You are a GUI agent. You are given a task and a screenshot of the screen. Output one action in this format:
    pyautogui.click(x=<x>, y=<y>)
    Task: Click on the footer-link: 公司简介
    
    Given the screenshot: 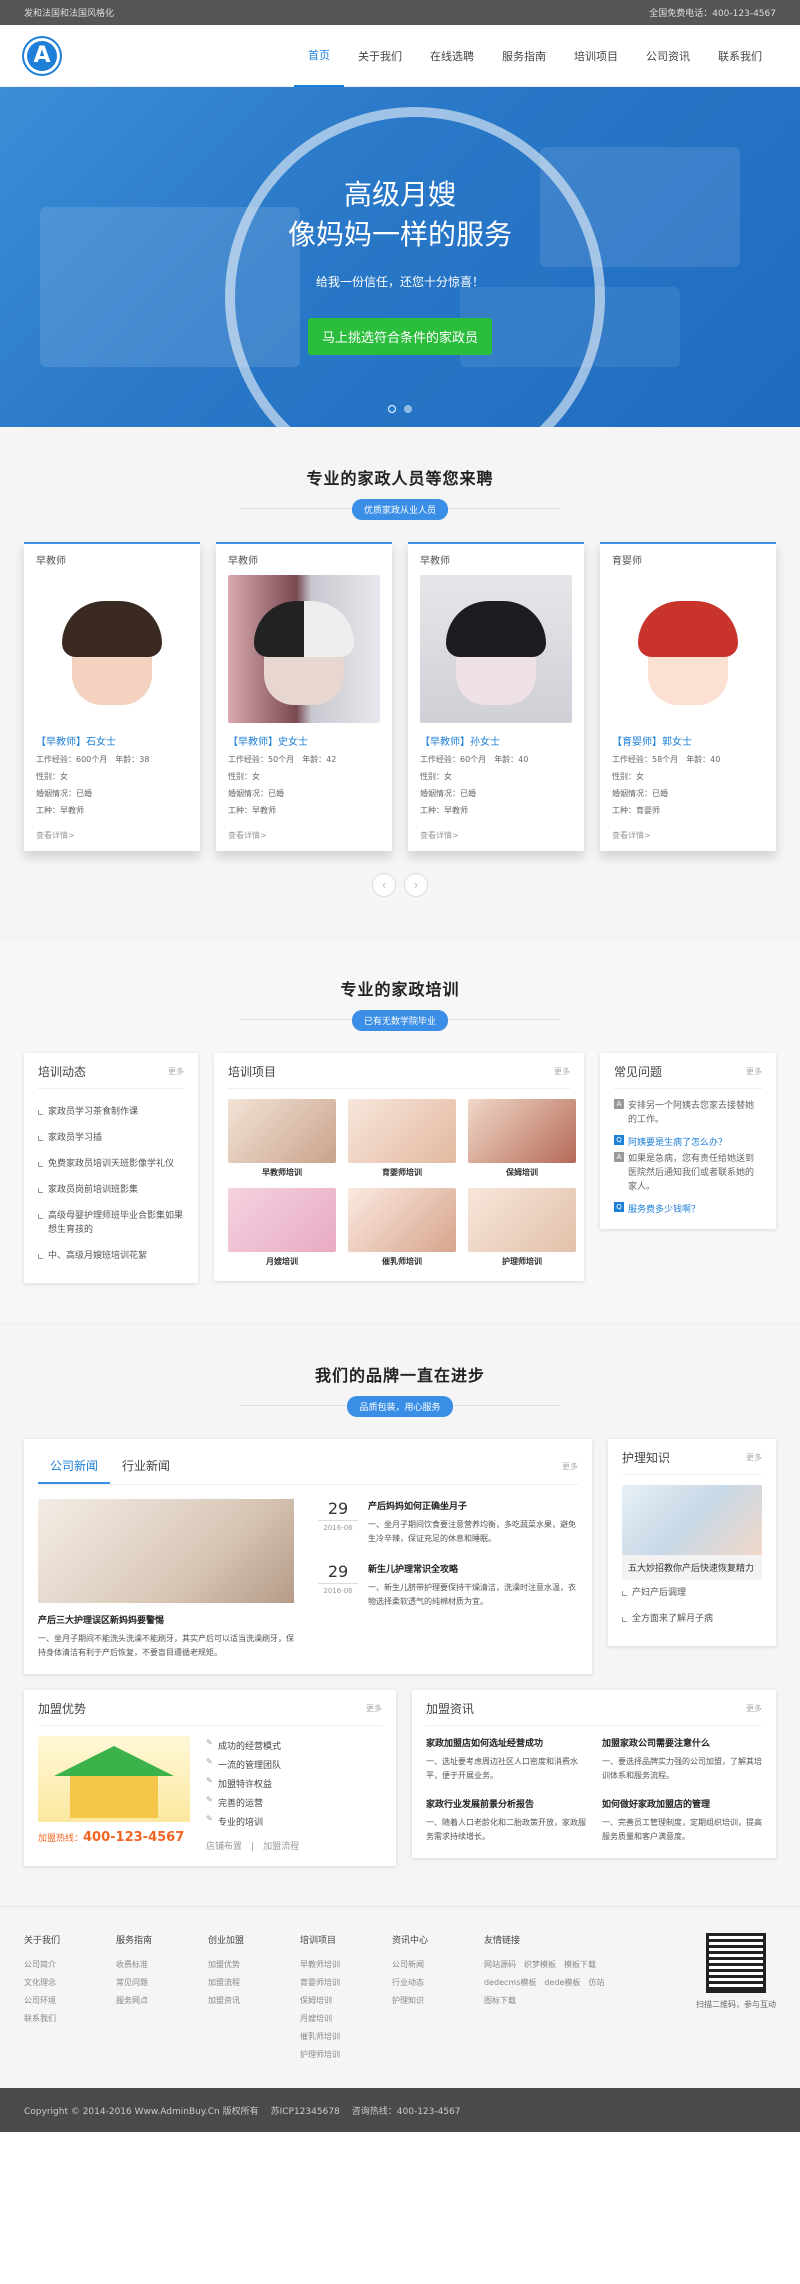 What is the action you would take?
    pyautogui.click(x=70, y=1965)
    